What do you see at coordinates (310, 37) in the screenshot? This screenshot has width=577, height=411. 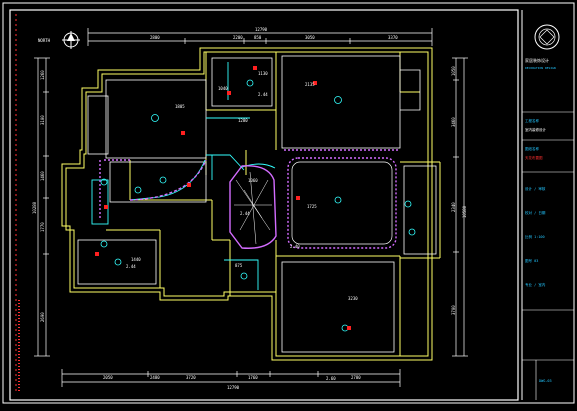 I see `dim-top-seg4: 3050` at bounding box center [310, 37].